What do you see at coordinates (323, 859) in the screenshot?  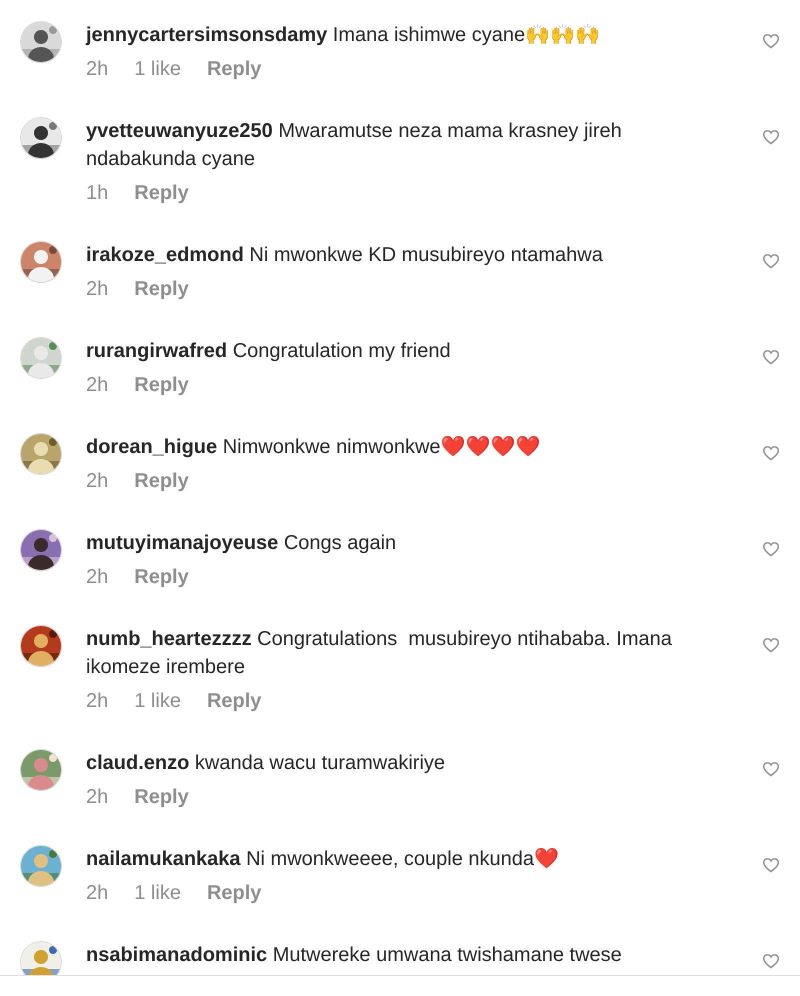 I see `comment-text: nailamukankaka Ni mwonkweeee, couple nkunda❤` at bounding box center [323, 859].